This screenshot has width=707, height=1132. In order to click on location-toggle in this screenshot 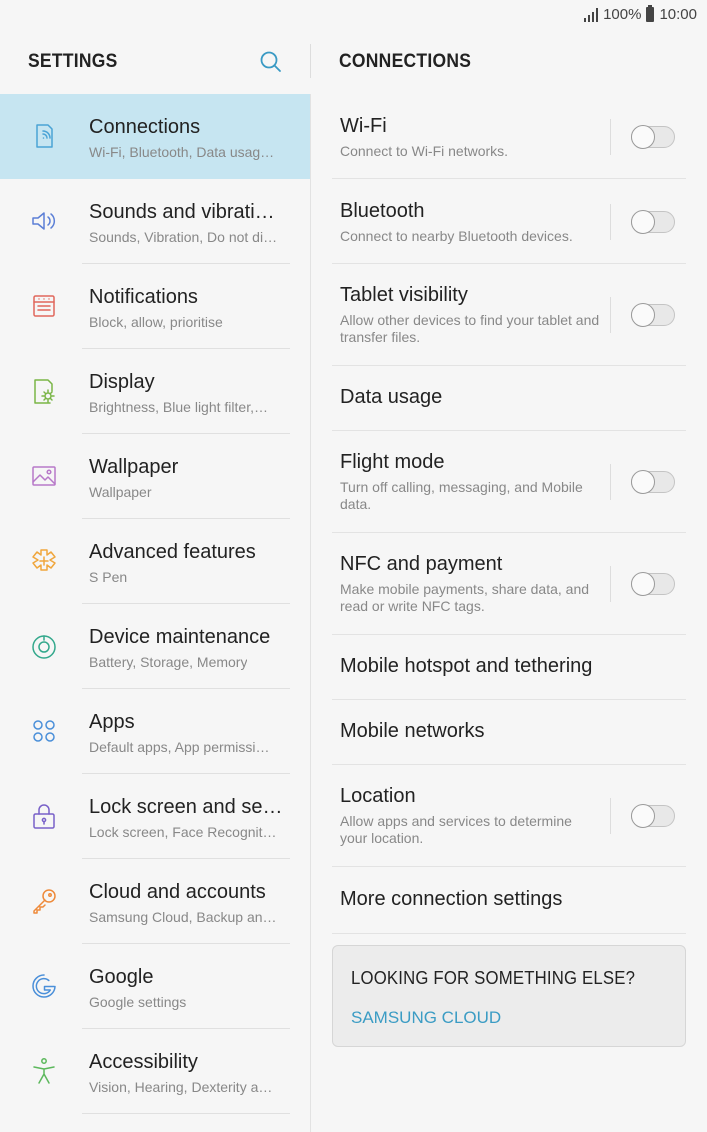, I will do `click(653, 816)`.